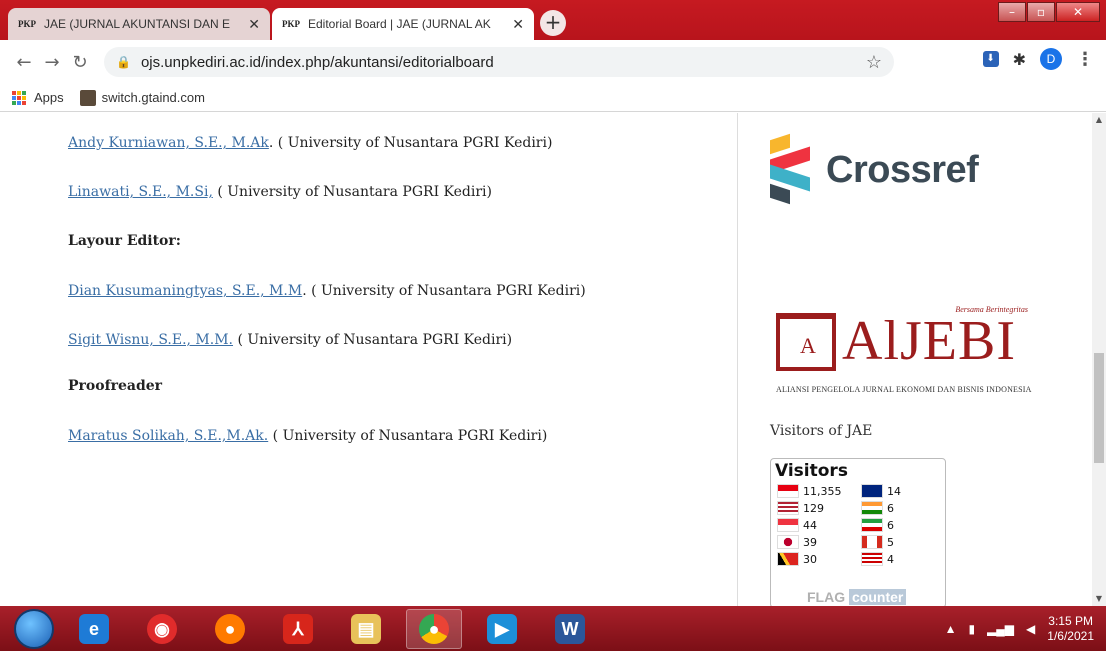 The height and width of the screenshot is (651, 1106). What do you see at coordinates (901, 491) in the screenshot?
I see `list-item: 14` at bounding box center [901, 491].